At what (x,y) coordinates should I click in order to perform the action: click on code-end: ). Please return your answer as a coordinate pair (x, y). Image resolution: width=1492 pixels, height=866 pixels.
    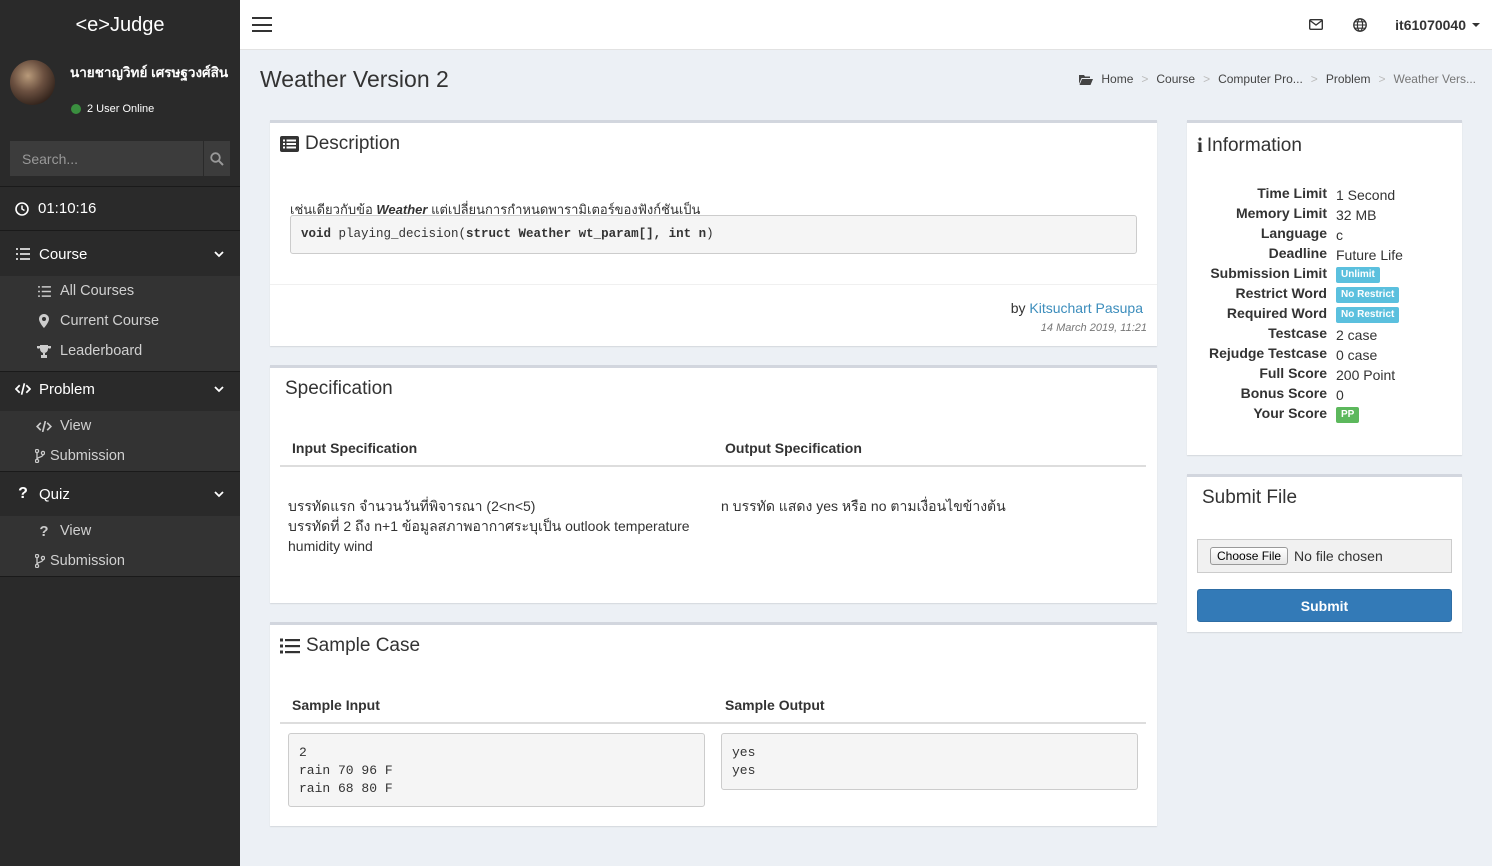
    Looking at the image, I should click on (710, 234).